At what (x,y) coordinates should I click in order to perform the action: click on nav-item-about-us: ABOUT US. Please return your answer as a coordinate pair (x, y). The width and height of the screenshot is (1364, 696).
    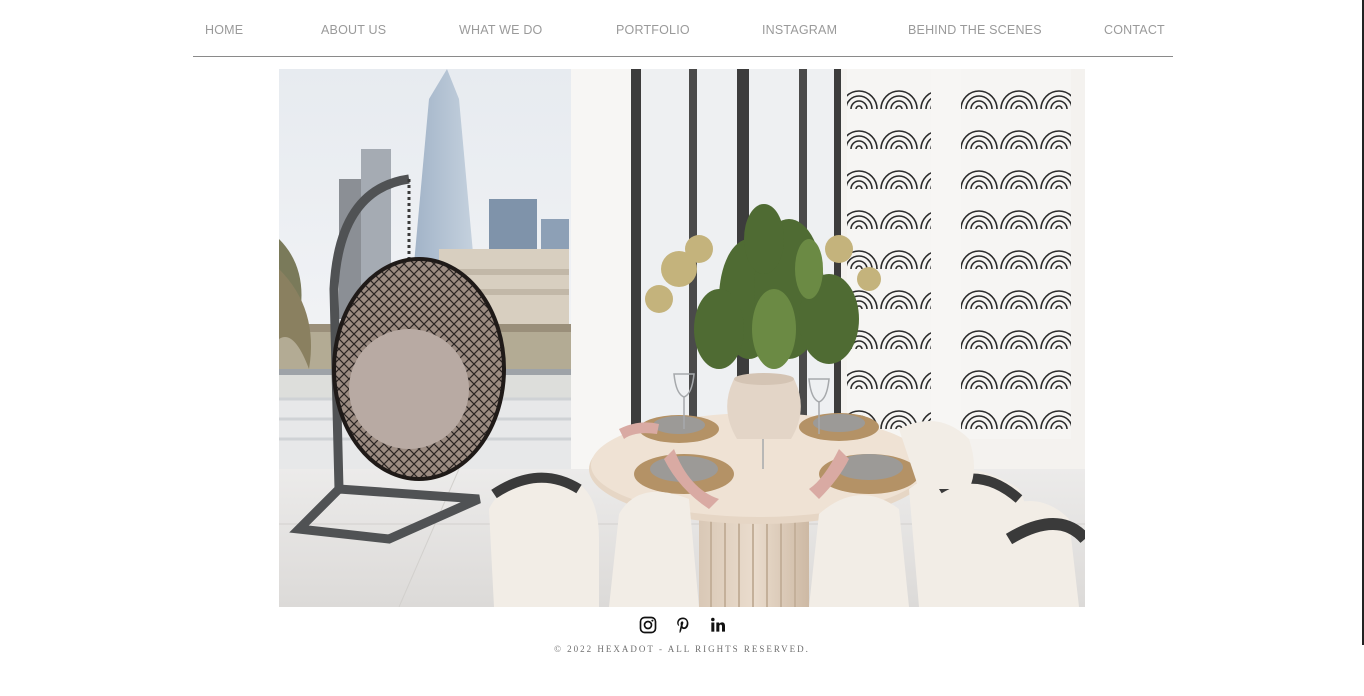
    Looking at the image, I should click on (353, 30).